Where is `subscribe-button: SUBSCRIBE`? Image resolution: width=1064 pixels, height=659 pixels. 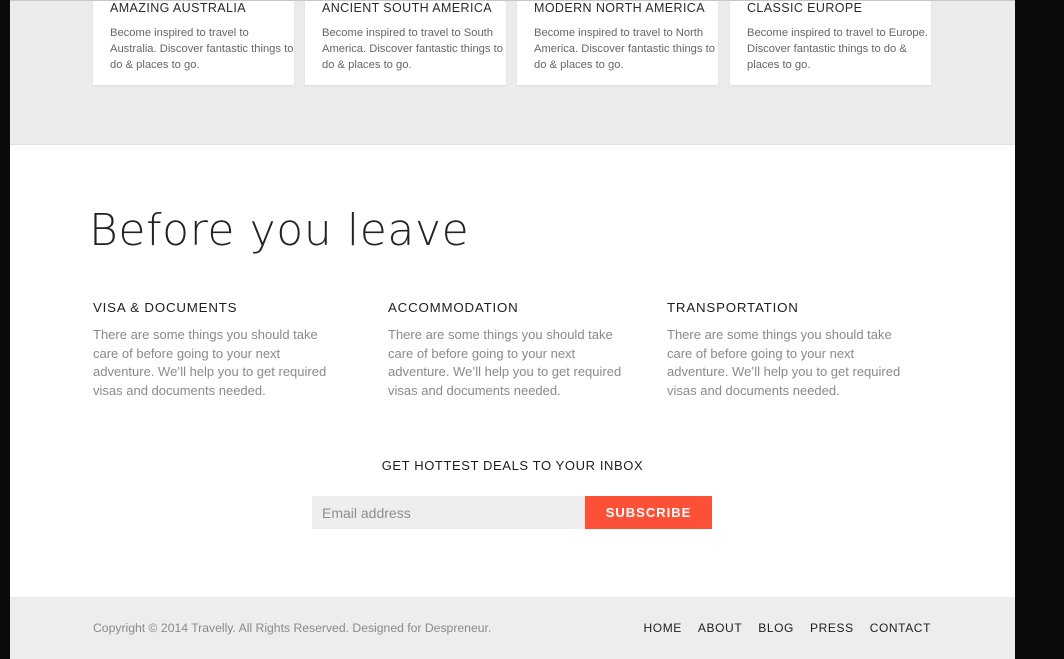 subscribe-button: SUBSCRIBE is located at coordinates (648, 512).